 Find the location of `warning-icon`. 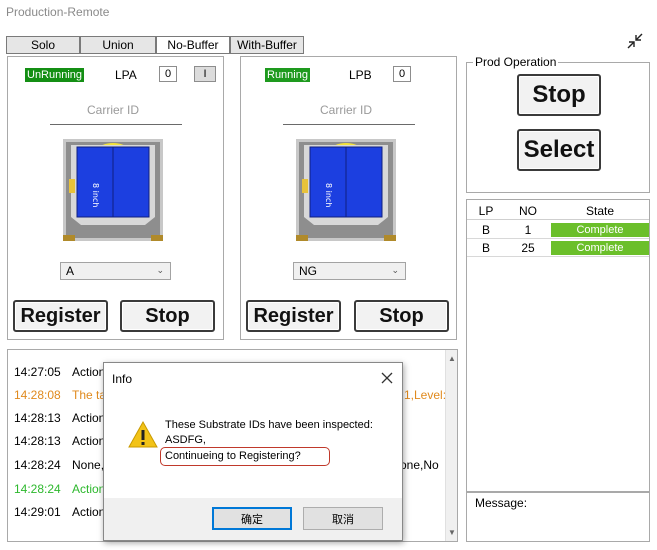

warning-icon is located at coordinates (143, 434).